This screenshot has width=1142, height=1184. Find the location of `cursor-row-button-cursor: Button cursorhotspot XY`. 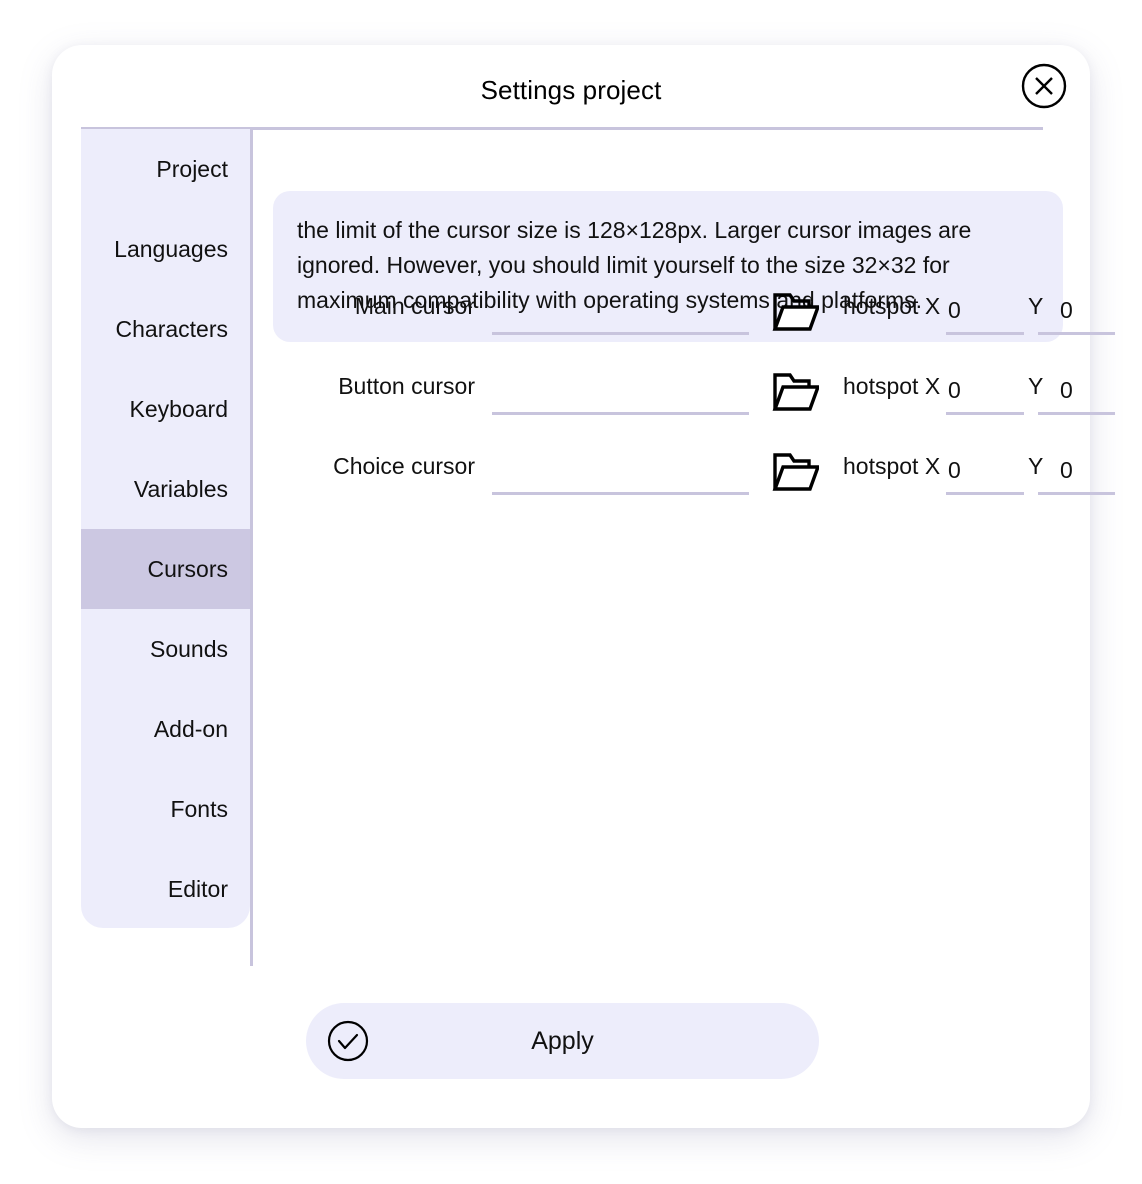

cursor-row-button-cursor: Button cursorhotspot XY is located at coordinates (684, 393).